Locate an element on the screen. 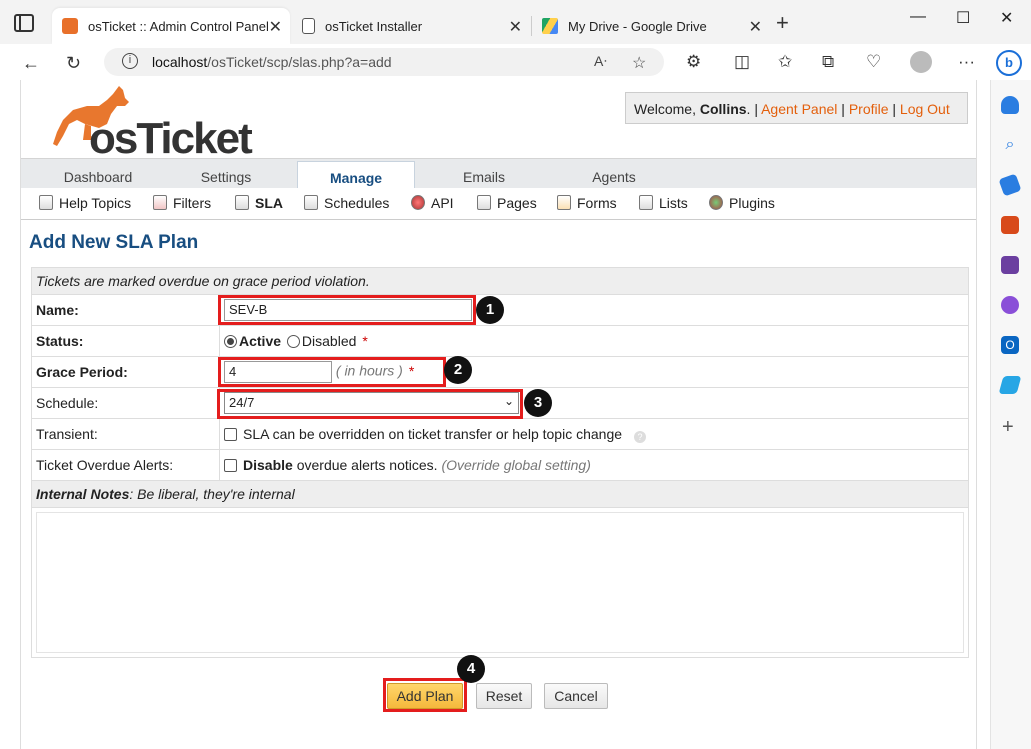 The height and width of the screenshot is (749, 1031). nav-dashboard: Dashboard is located at coordinates (98, 174).